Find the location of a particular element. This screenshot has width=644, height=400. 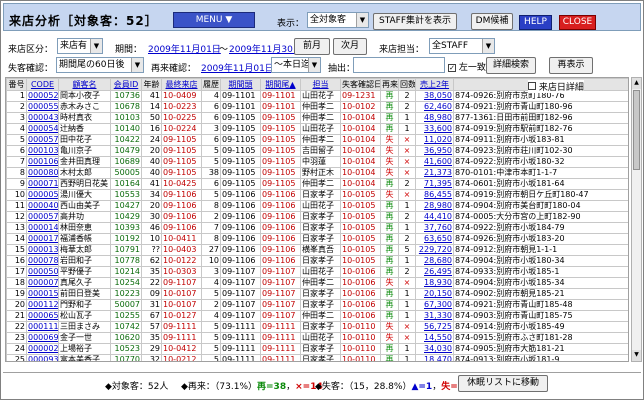

column-header: 期間頭 is located at coordinates (240, 84).